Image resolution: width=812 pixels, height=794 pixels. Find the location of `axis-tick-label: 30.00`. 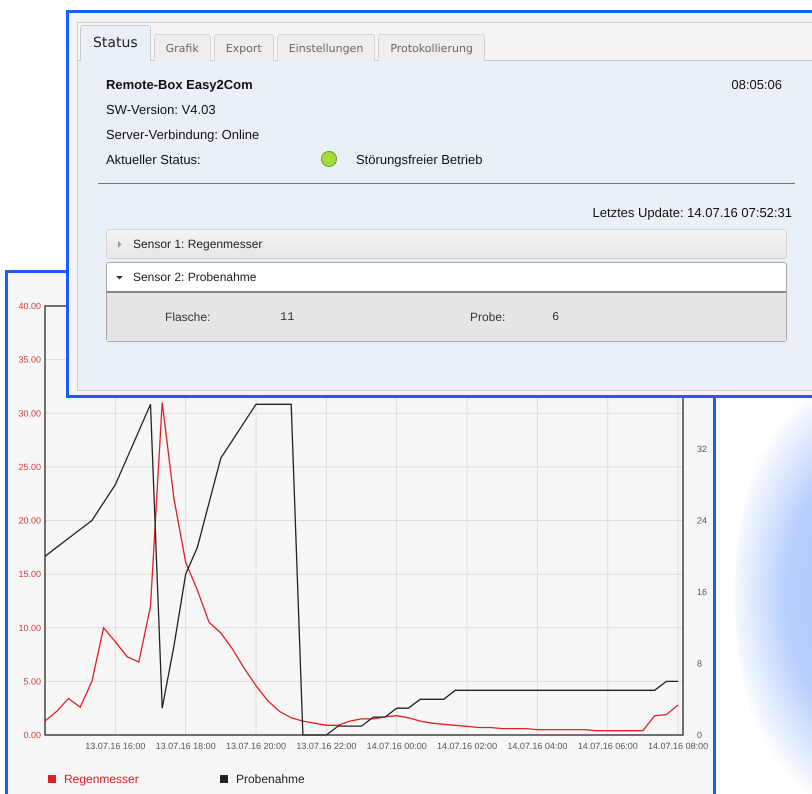

axis-tick-label: 30.00 is located at coordinates (29, 413).